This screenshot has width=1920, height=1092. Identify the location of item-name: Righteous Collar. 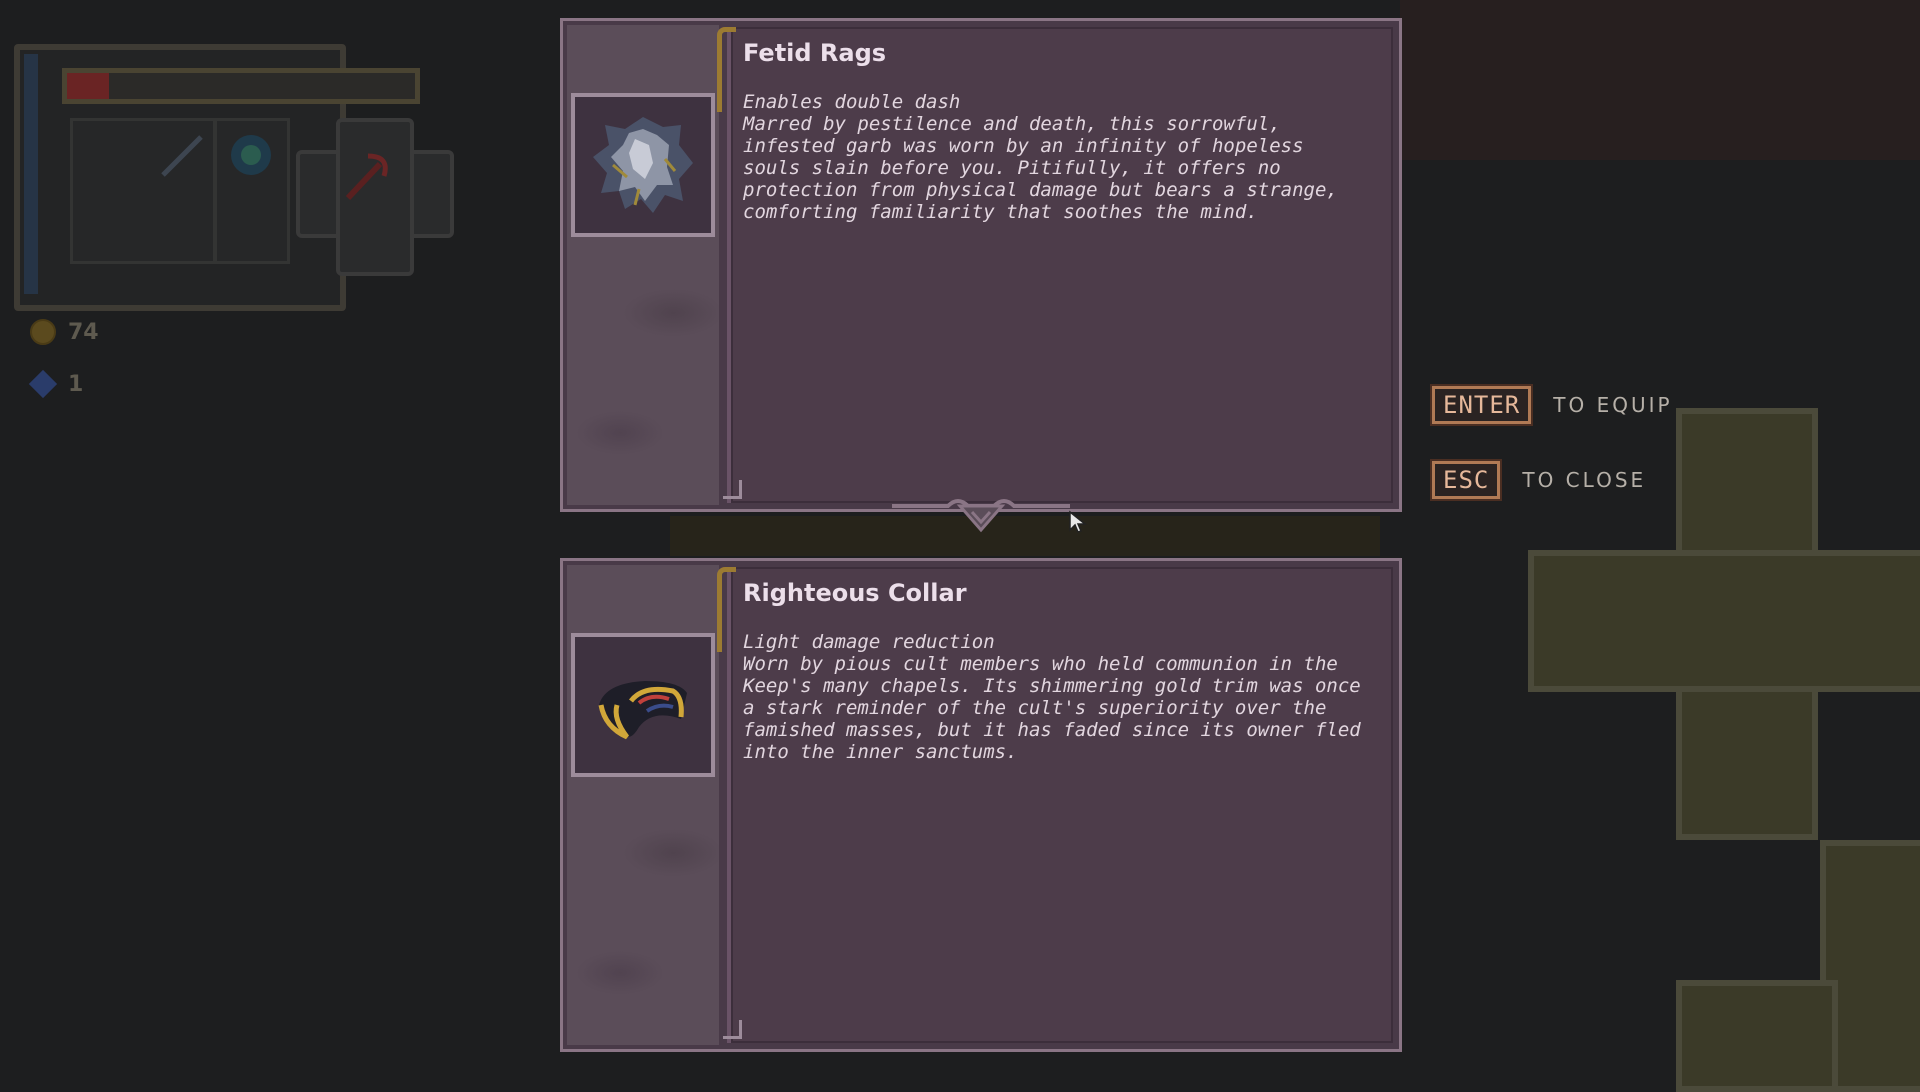
(855, 593).